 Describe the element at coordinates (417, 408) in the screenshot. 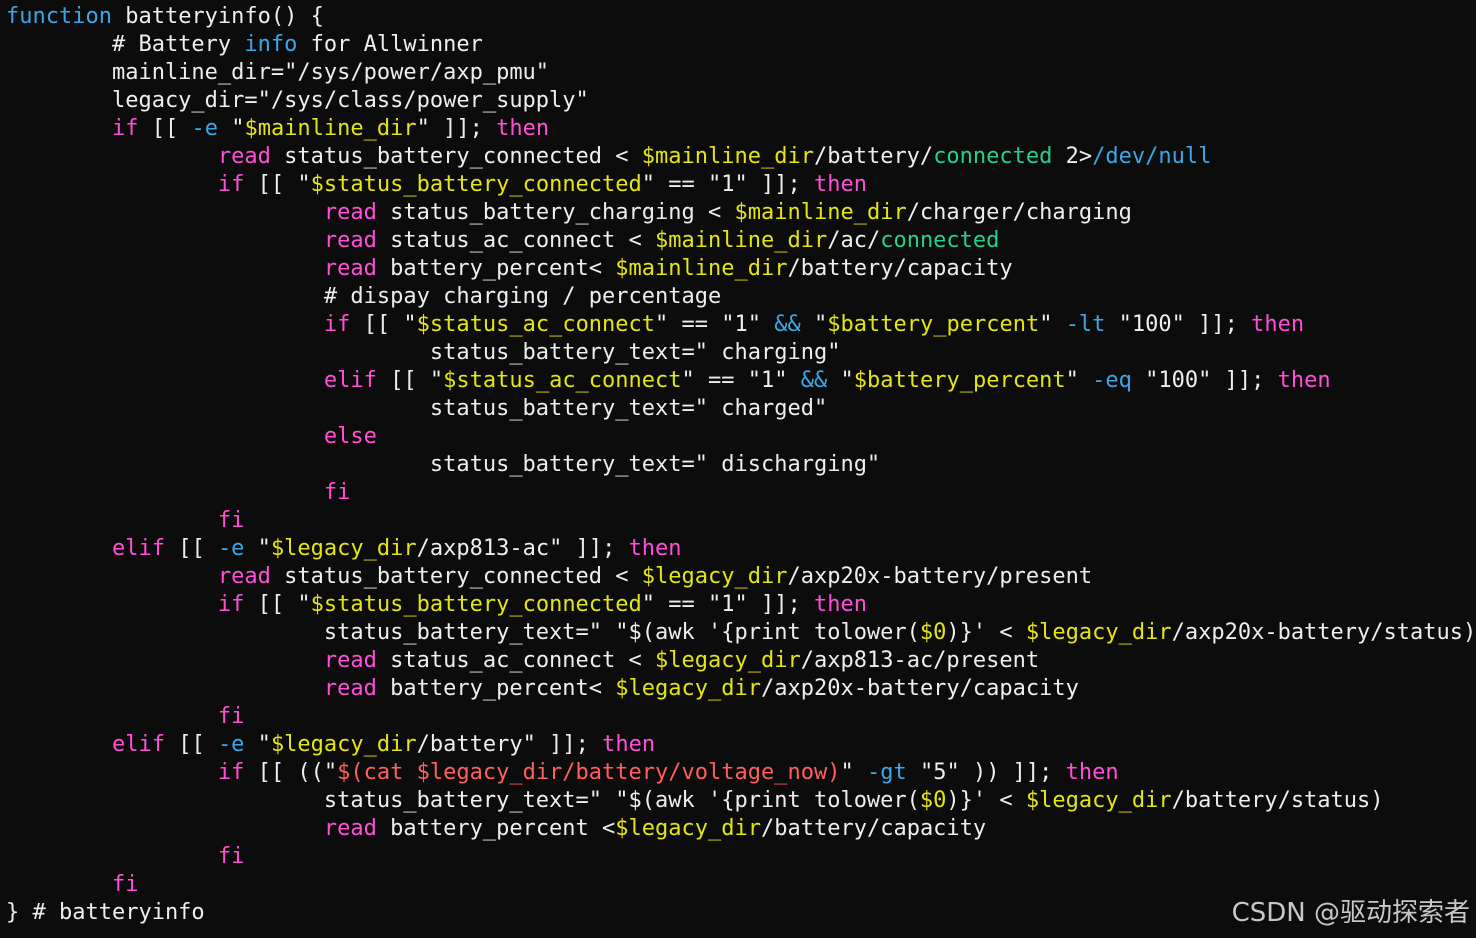

I see `code-token-n: status_battery_text=" charged"` at that location.